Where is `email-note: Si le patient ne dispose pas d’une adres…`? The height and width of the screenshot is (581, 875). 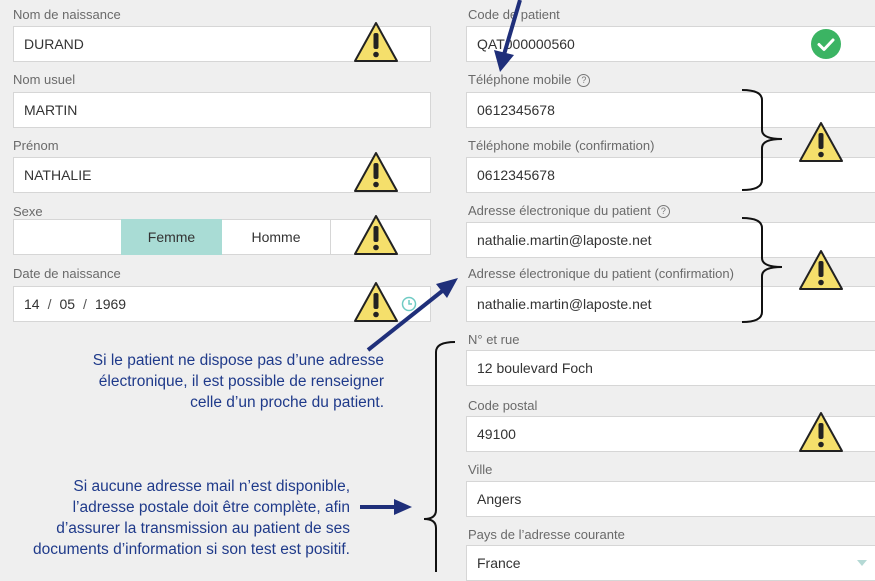 email-note: Si le patient ne dispose pas d’une adres… is located at coordinates (238, 381).